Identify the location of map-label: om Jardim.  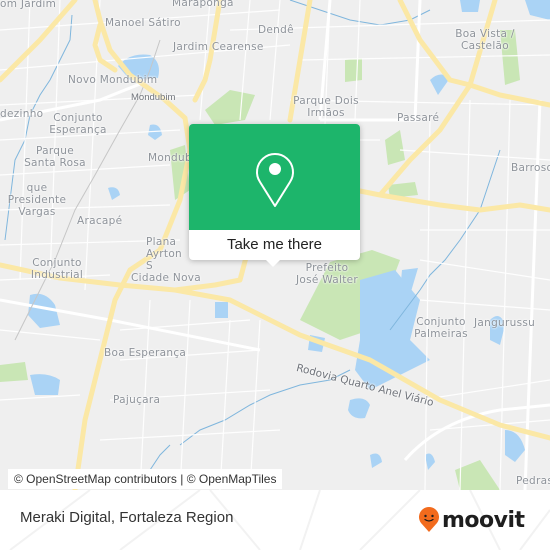
(28, 5).